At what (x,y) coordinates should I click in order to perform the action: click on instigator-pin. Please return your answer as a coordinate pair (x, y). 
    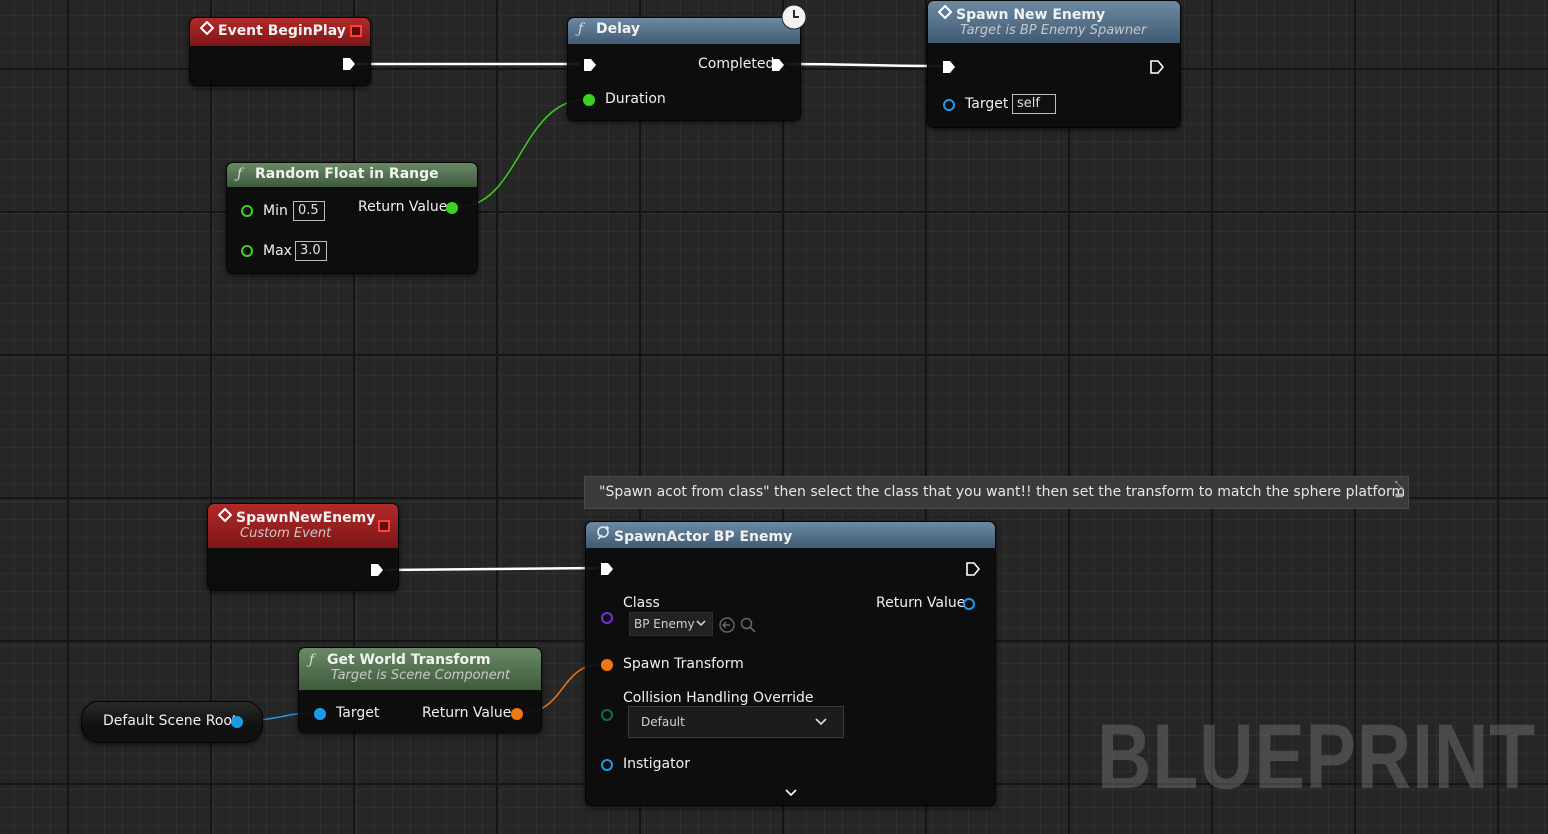
    Looking at the image, I should click on (607, 765).